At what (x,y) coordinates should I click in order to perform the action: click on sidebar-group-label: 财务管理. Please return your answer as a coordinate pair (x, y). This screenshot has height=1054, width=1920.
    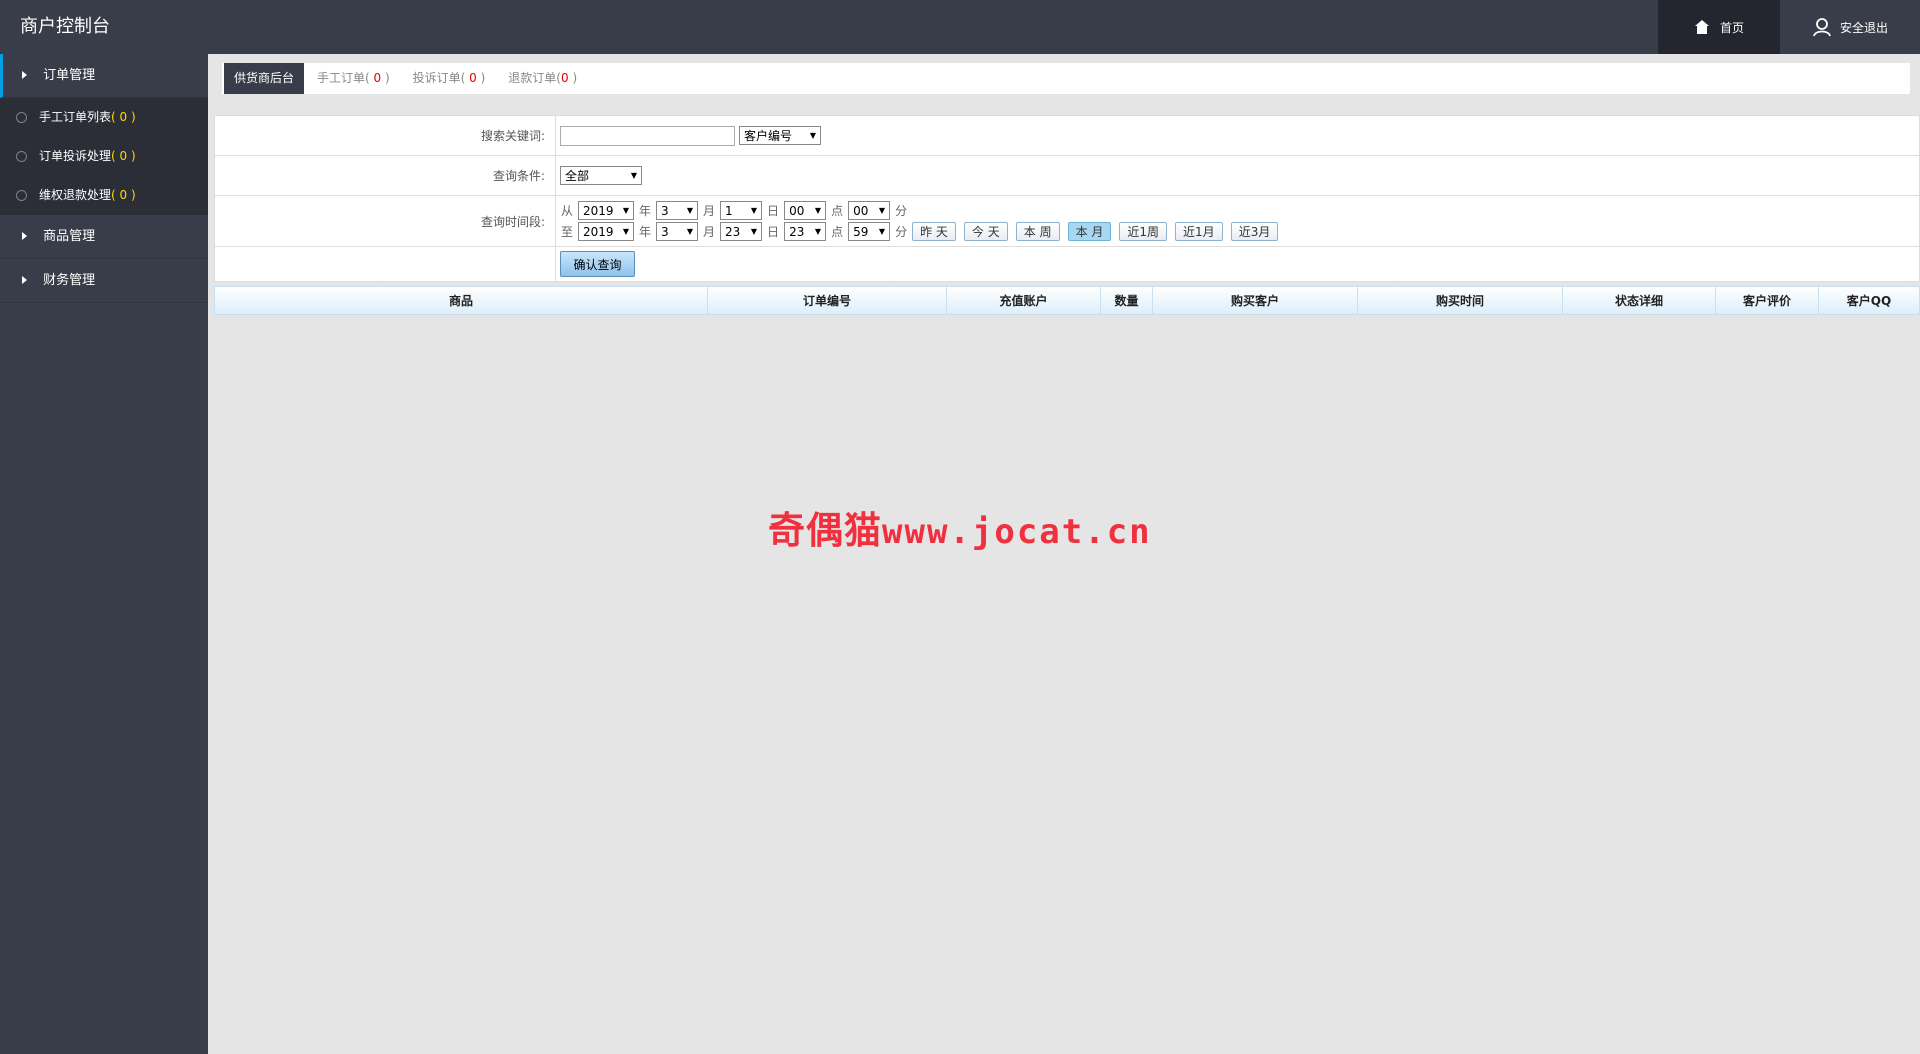
    Looking at the image, I should click on (69, 280).